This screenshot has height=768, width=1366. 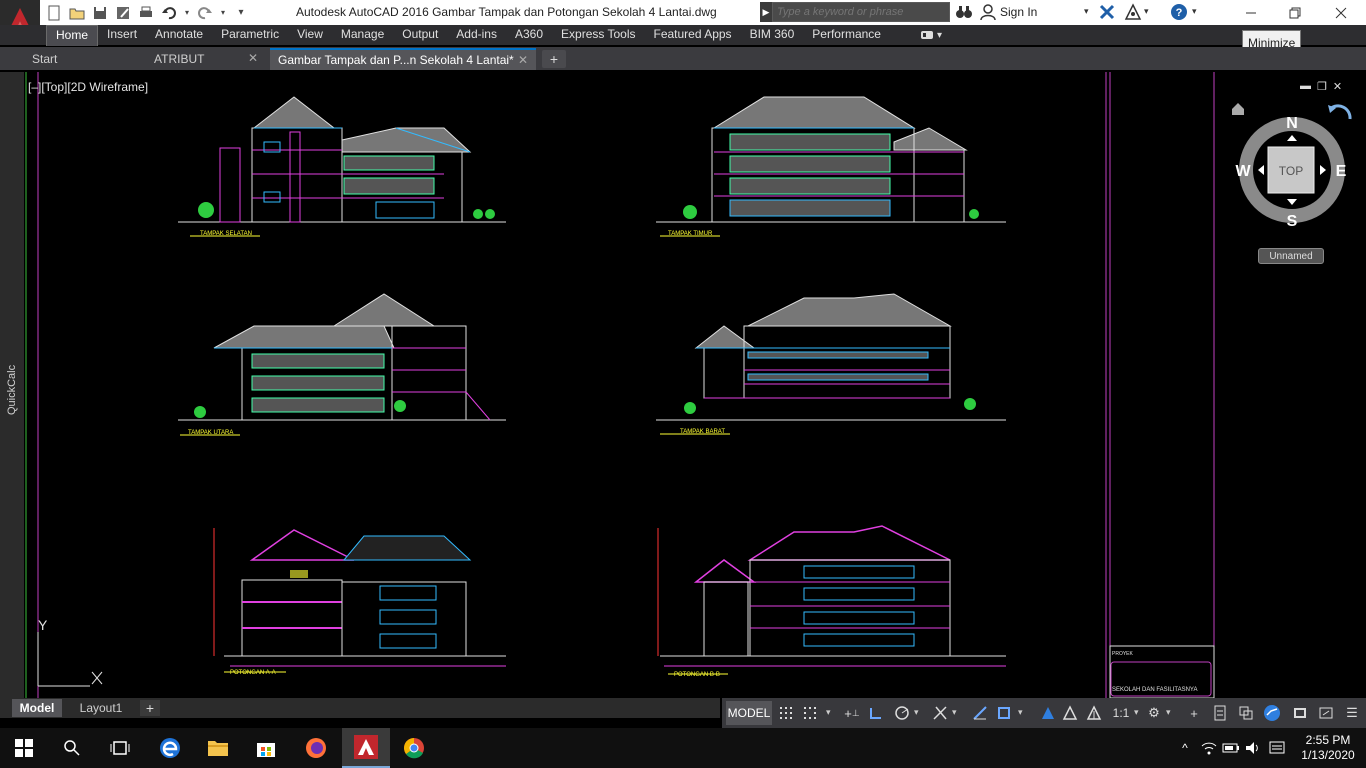 What do you see at coordinates (934, 35) in the screenshot?
I see `ribbon-minimize-toggle: ▾` at bounding box center [934, 35].